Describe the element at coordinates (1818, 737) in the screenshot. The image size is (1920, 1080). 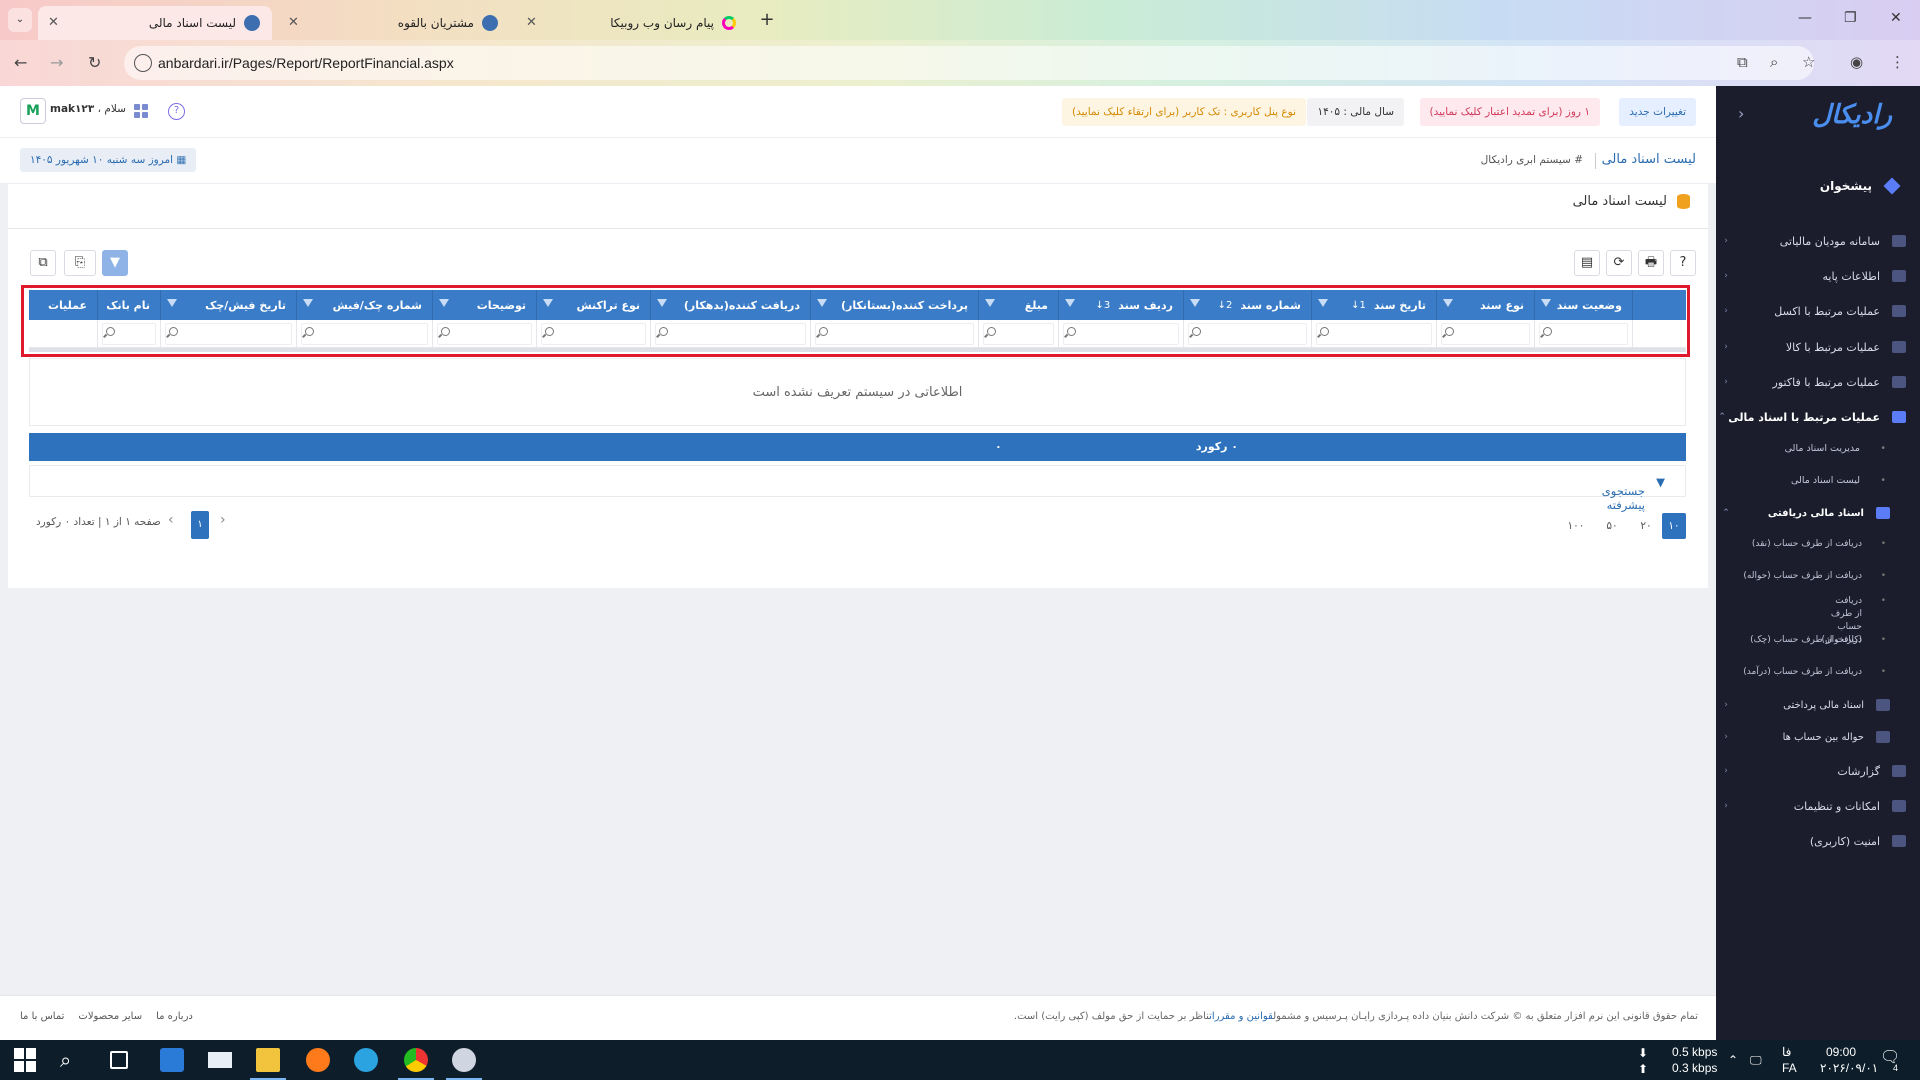
I see `sidebar-item-transfers: حواله بین حساب ها ‹` at that location.